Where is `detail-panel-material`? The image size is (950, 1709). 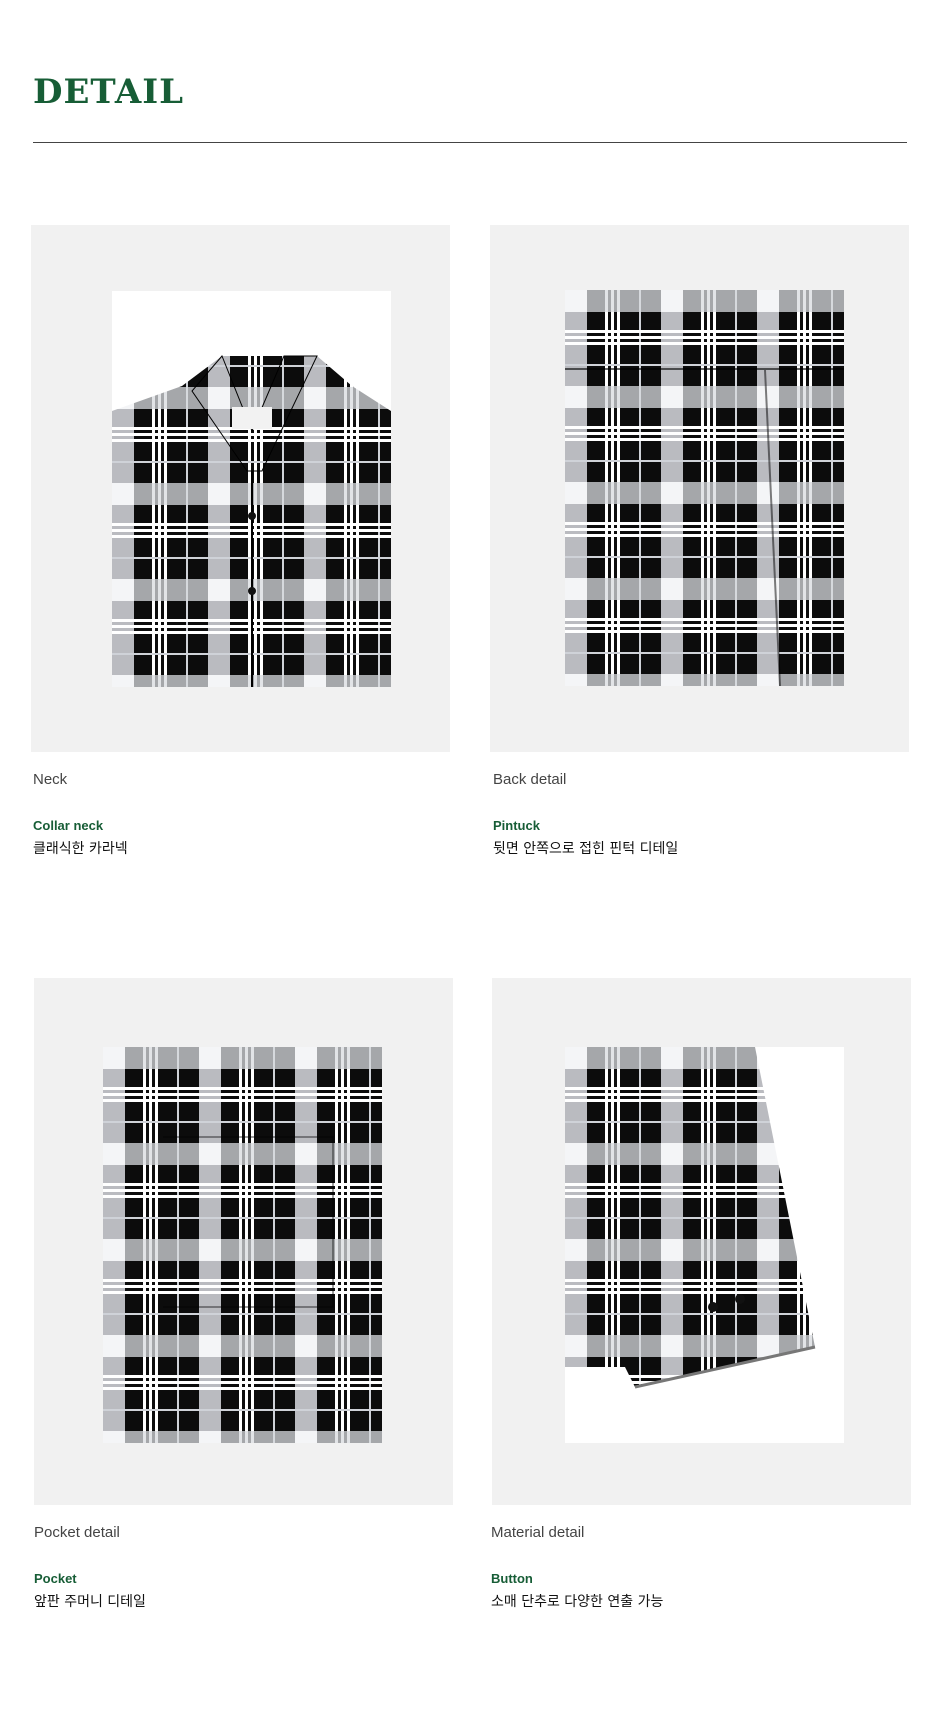 detail-panel-material is located at coordinates (701, 1241).